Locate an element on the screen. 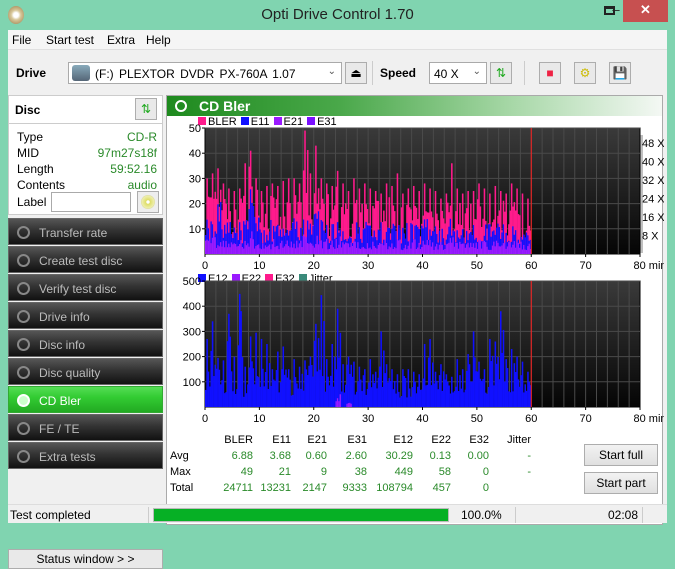  save-button: 💾 is located at coordinates (620, 73).